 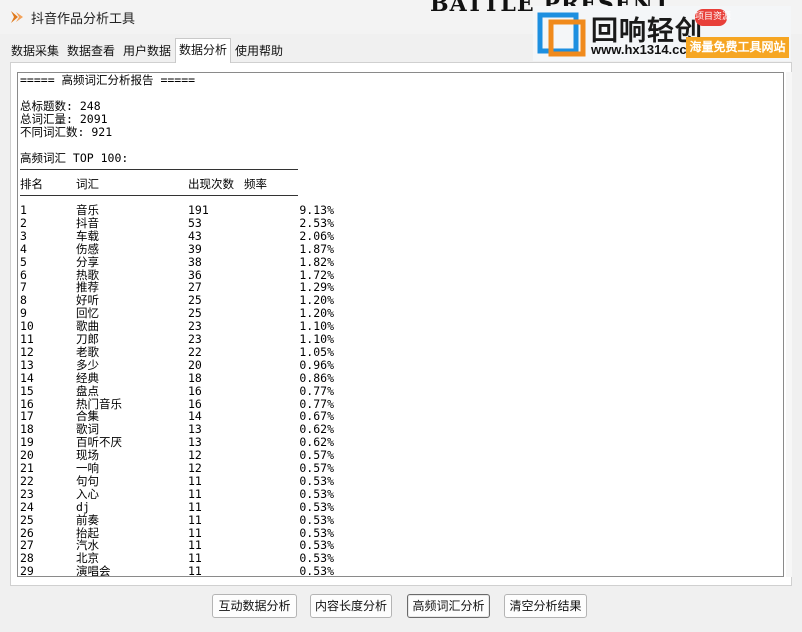 What do you see at coordinates (66, 132) in the screenshot?
I see `unique-words: 不同词汇数: 921` at bounding box center [66, 132].